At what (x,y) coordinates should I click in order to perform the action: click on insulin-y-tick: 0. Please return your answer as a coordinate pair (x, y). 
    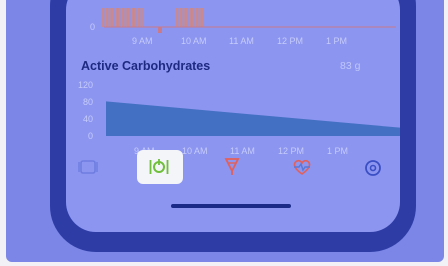
    Looking at the image, I should click on (93, 27).